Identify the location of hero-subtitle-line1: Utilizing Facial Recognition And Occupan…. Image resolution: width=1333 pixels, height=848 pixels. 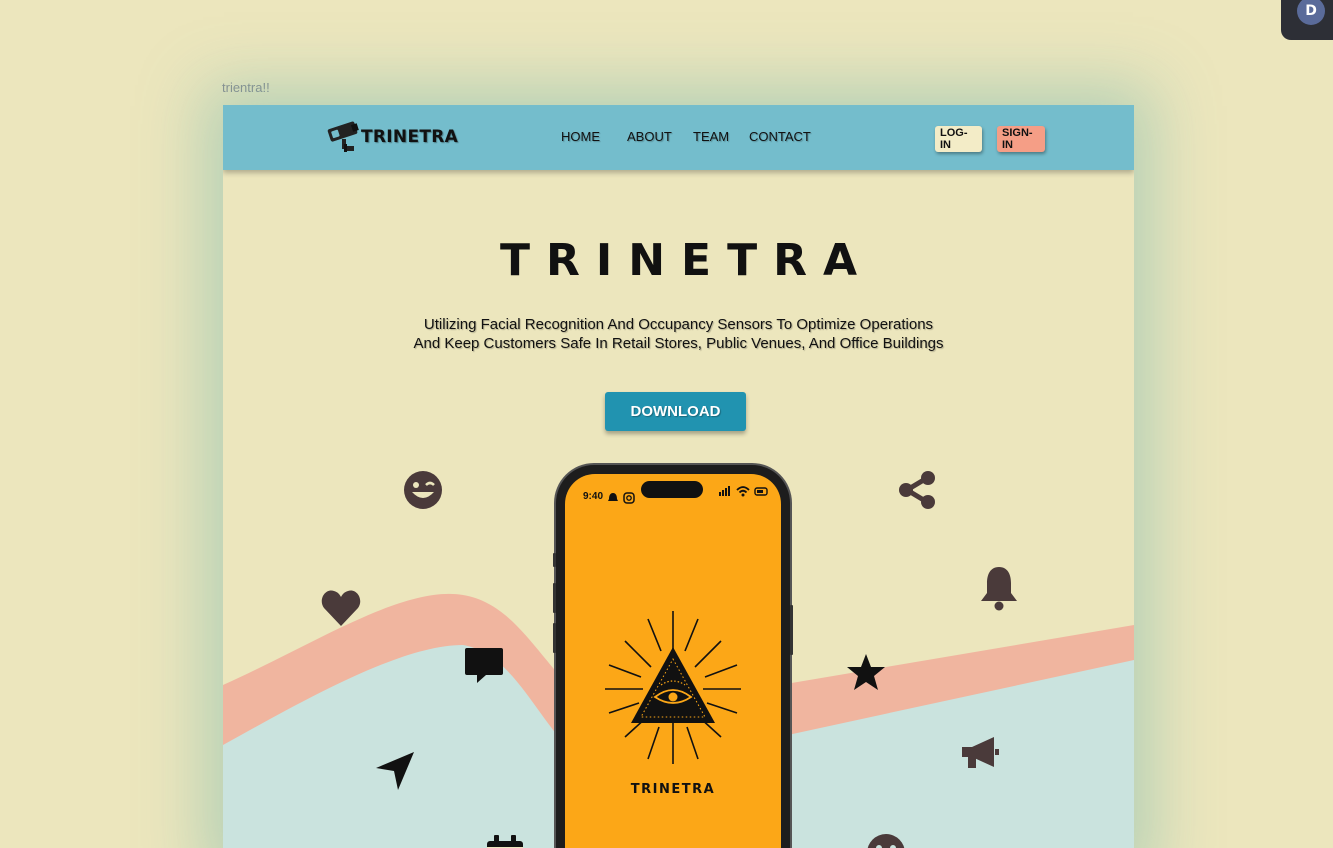
(678, 324).